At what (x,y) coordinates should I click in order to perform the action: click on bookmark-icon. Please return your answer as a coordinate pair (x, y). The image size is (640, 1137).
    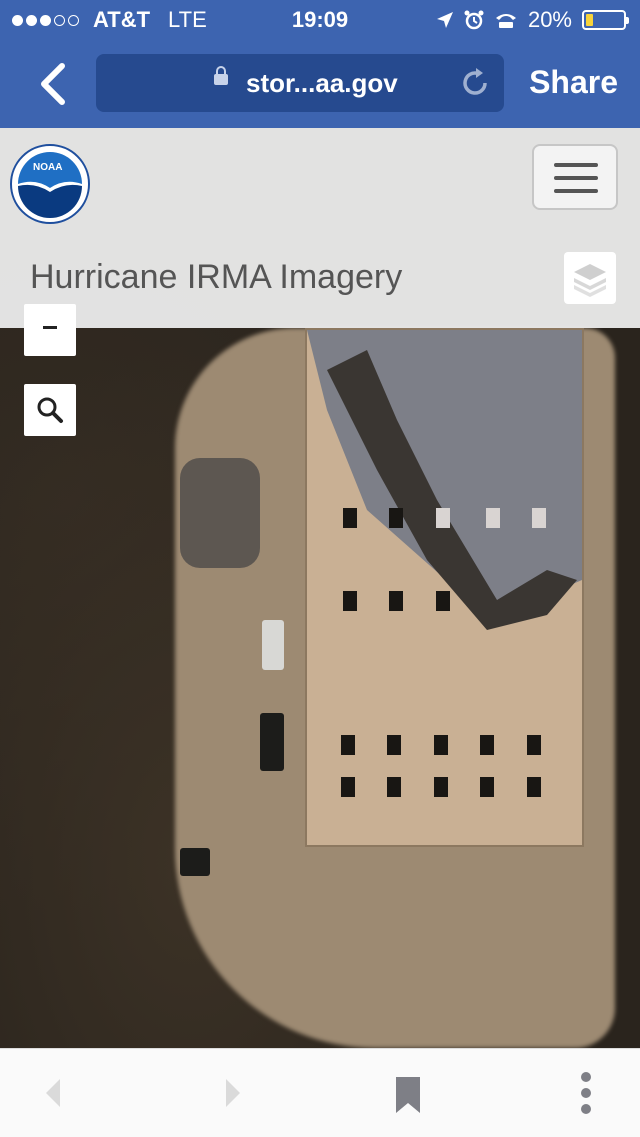
    Looking at the image, I should click on (408, 1095).